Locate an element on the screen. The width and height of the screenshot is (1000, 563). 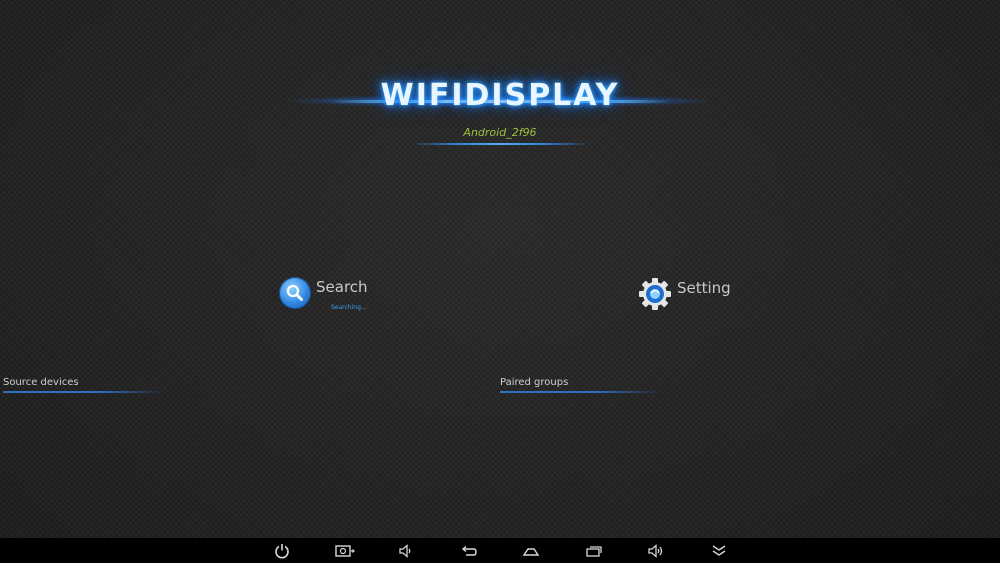
power-icon is located at coordinates (282, 550).